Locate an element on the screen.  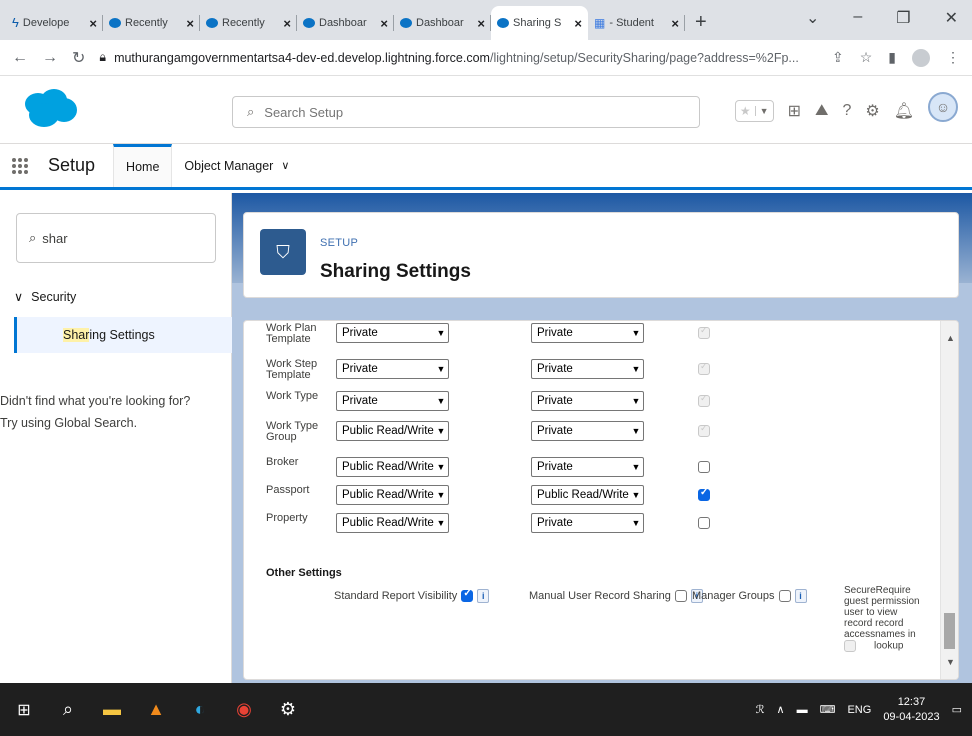
browser-tab-7: ▦ - Student × is located at coordinates (636, 23).